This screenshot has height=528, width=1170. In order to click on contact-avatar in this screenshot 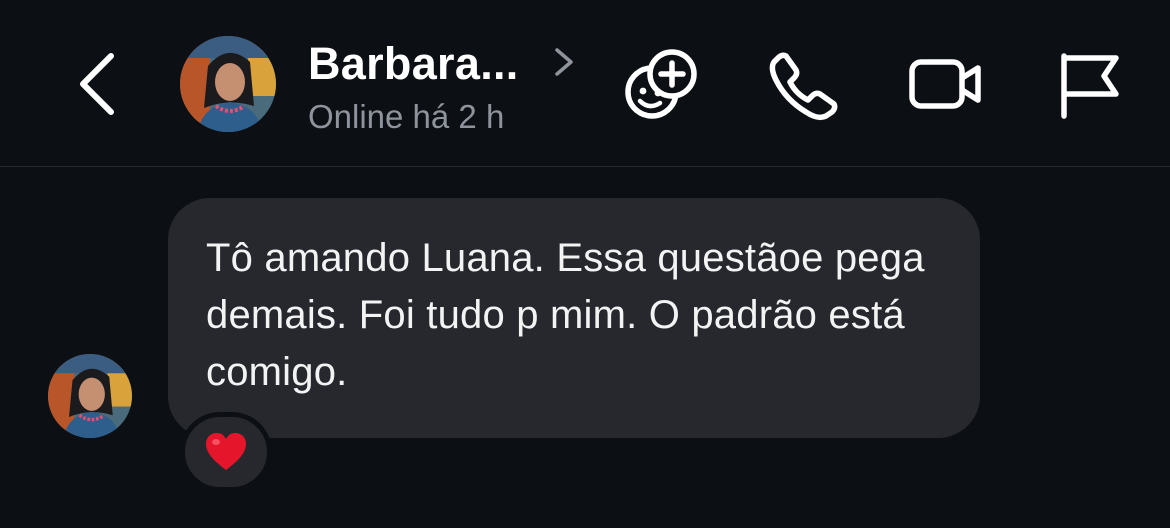, I will do `click(228, 84)`.